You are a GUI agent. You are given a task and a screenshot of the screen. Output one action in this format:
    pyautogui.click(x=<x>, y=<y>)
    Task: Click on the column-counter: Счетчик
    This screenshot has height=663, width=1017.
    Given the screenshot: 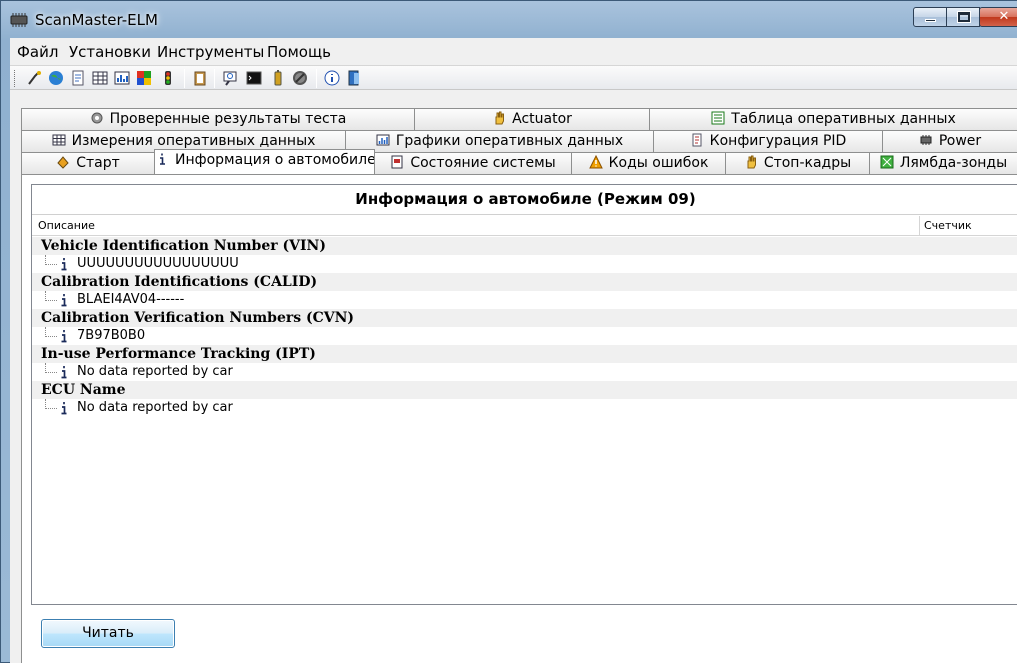 What is the action you would take?
    pyautogui.click(x=948, y=225)
    